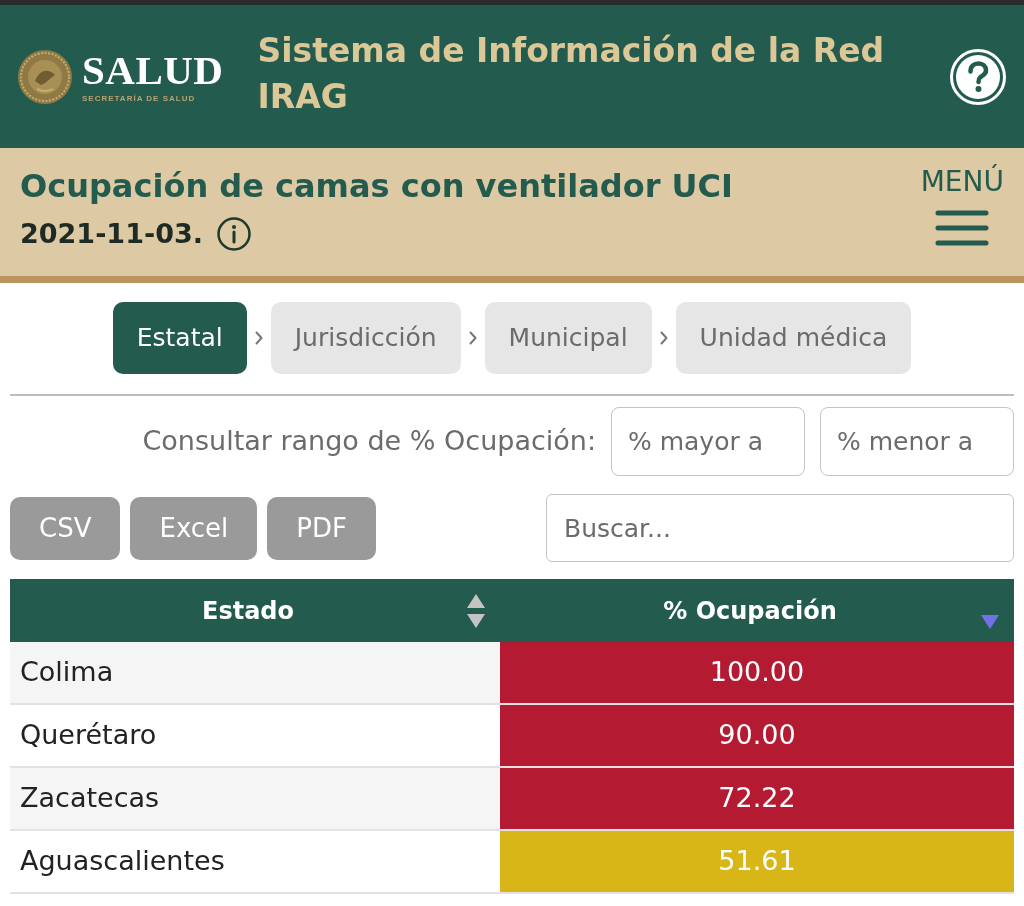 The width and height of the screenshot is (1024, 906). What do you see at coordinates (194, 528) in the screenshot?
I see `export-button: Excel` at bounding box center [194, 528].